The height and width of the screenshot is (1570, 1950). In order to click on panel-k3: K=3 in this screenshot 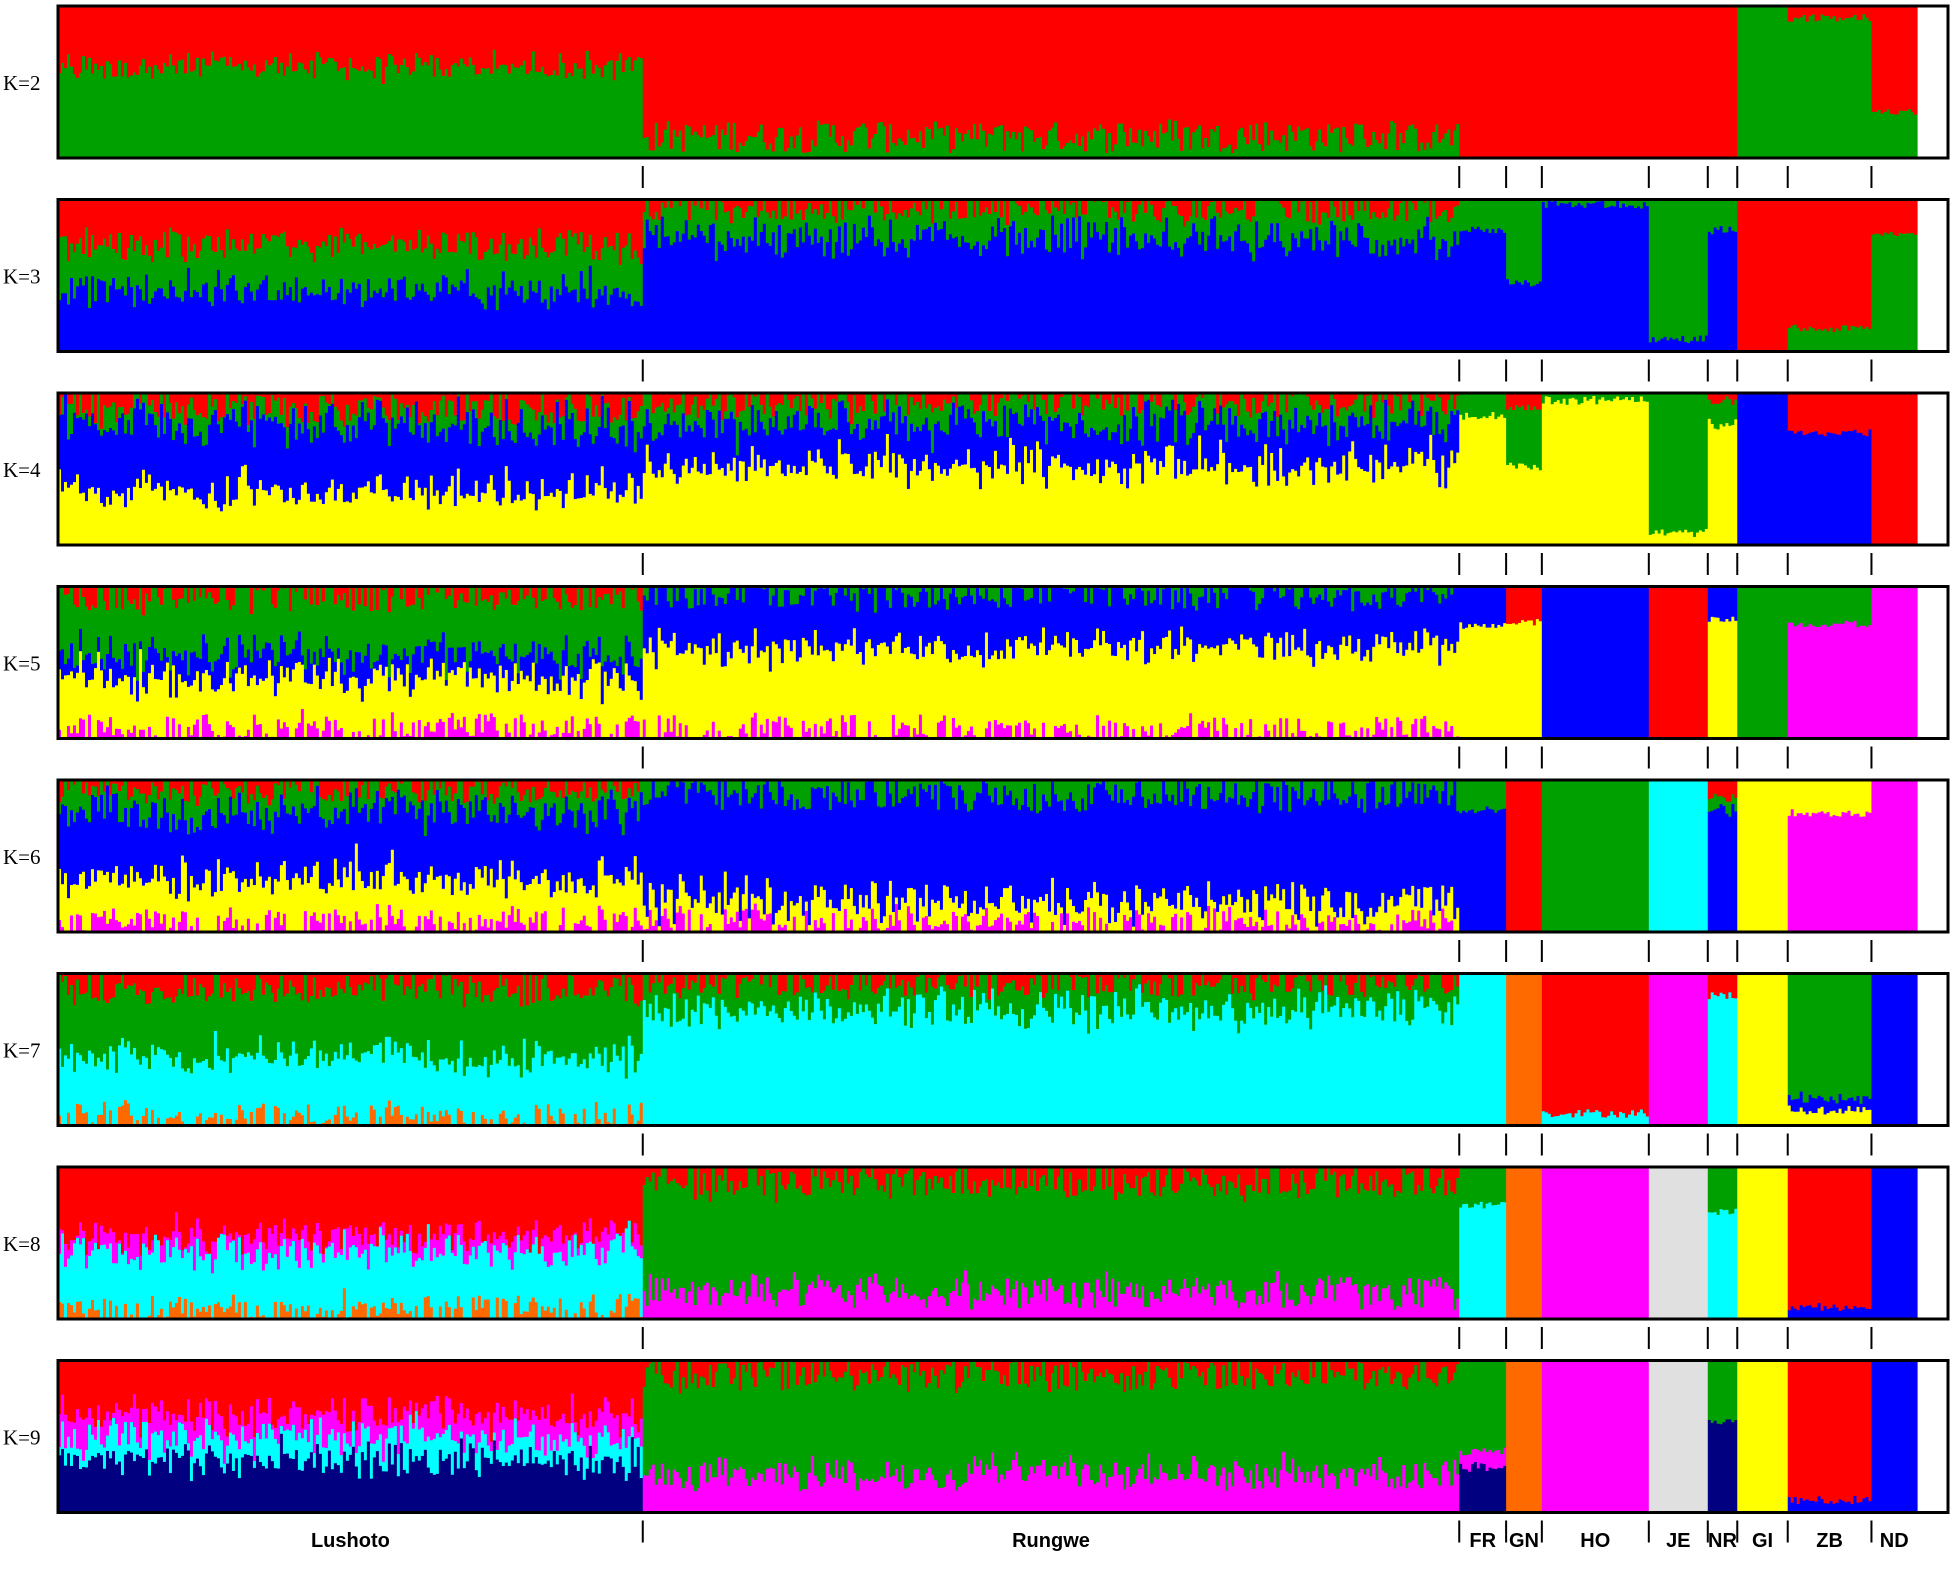, I will do `click(976, 290)`.